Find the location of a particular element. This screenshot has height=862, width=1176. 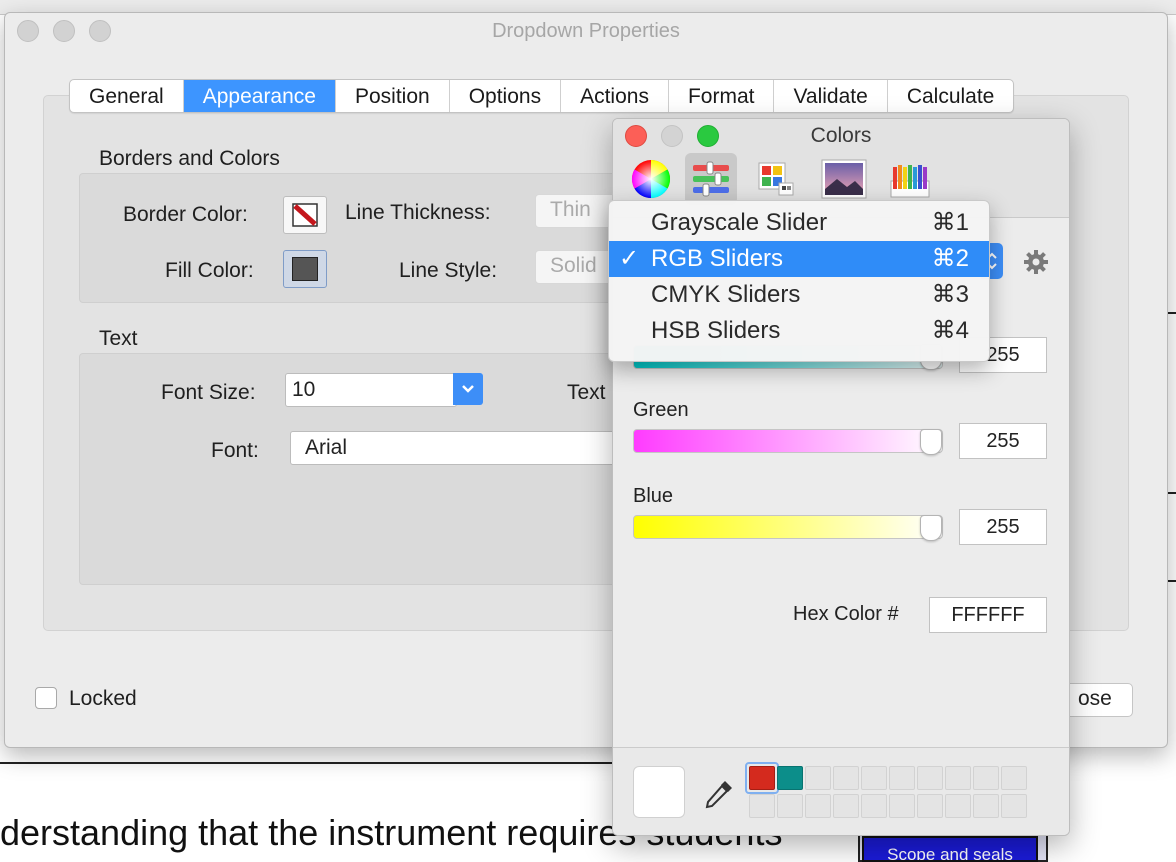

locked-label: Locked is located at coordinates (103, 698).